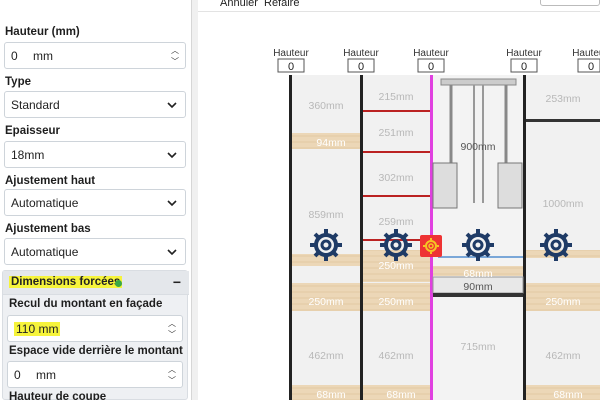 Image resolution: width=600 pixels, height=400 pixels. Describe the element at coordinates (399, 6) in the screenshot. I see `toolbar: Annuler Refaire` at that location.